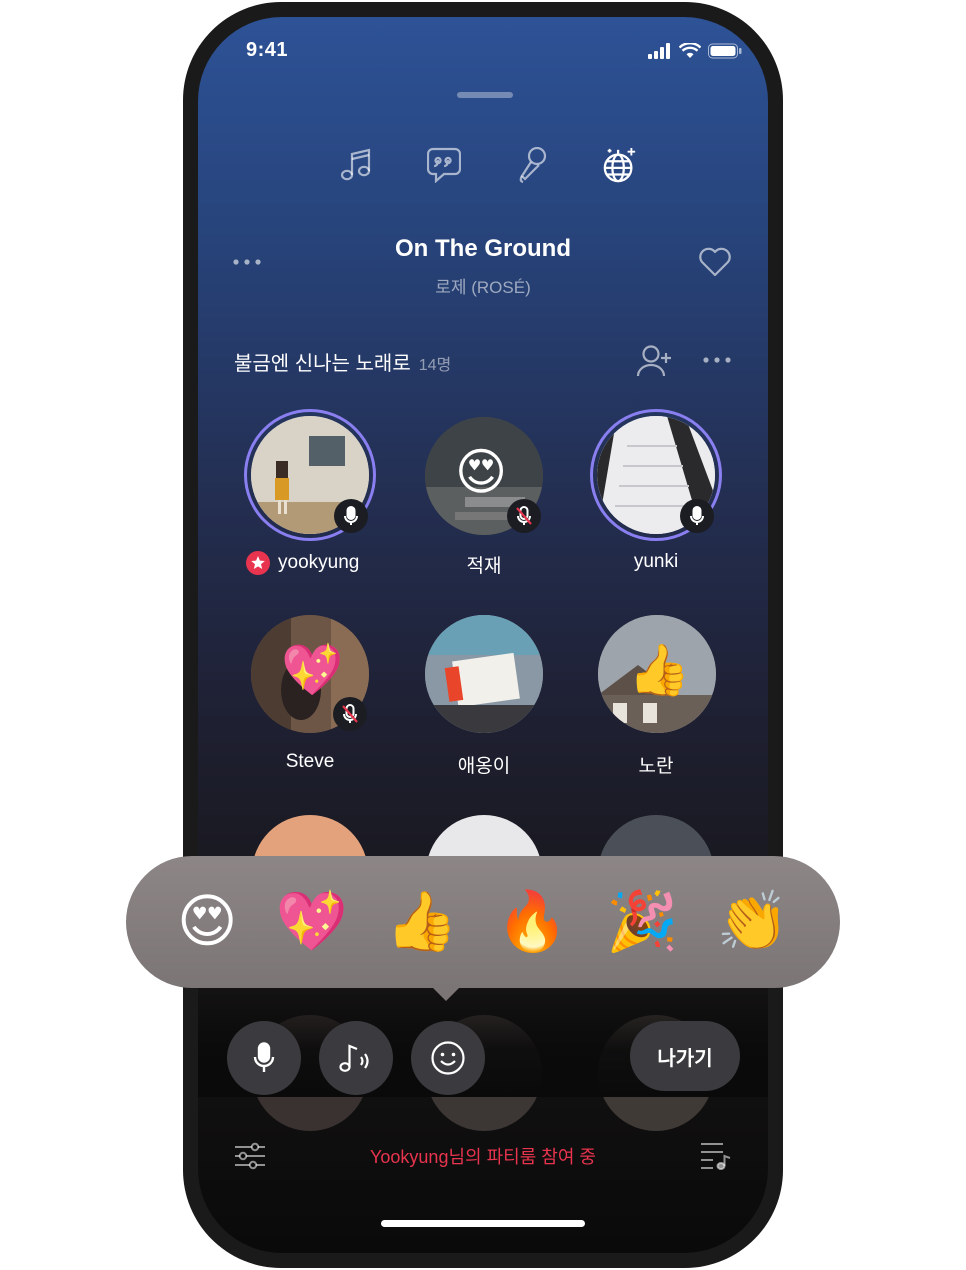 This screenshot has height=1270, width=966. I want to click on participant-yunki, so click(656, 475).